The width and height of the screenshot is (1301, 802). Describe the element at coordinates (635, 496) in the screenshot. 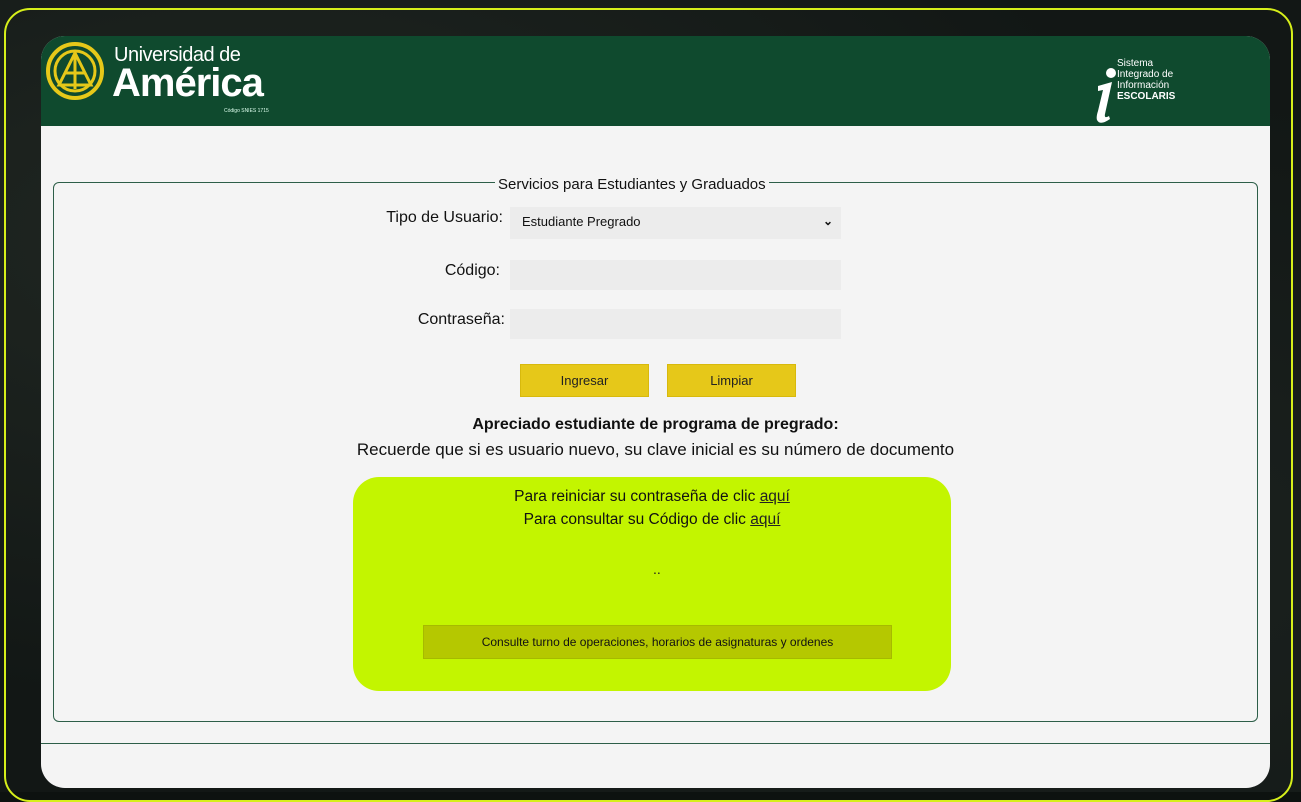

I see `reset-password-text: Para reiniciar su contraseña de clic` at that location.